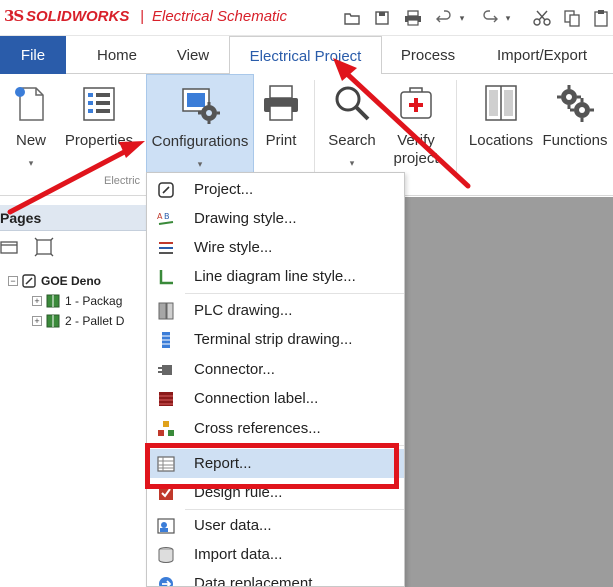  I want to click on redo-dropdown-icon: ▾, so click(508, 18).